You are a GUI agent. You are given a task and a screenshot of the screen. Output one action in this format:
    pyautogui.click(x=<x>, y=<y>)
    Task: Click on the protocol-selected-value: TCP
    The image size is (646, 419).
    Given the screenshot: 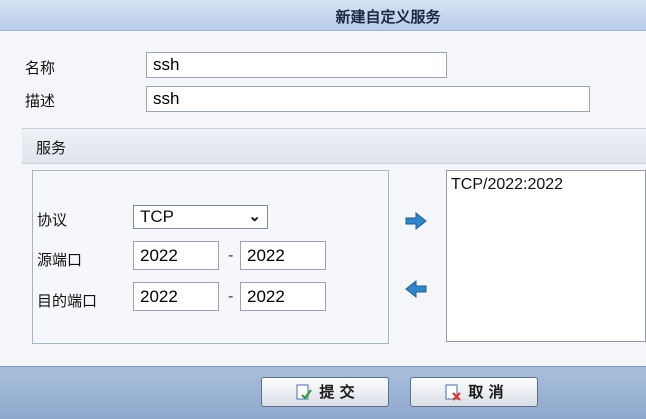 What is the action you would take?
    pyautogui.click(x=157, y=216)
    